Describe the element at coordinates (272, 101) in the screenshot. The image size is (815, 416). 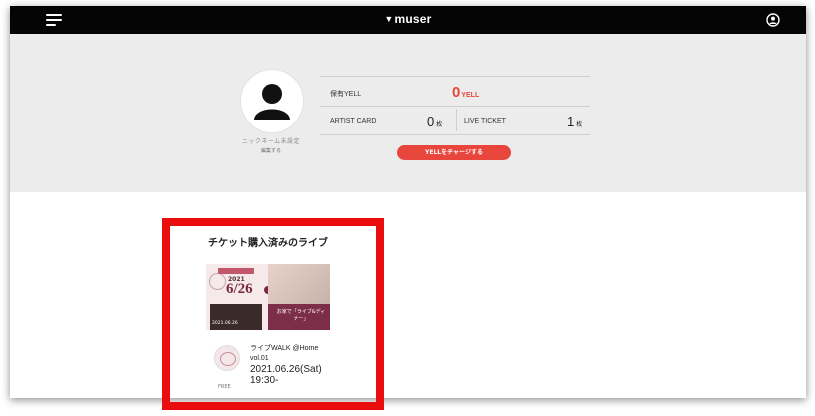
I see `avatar` at that location.